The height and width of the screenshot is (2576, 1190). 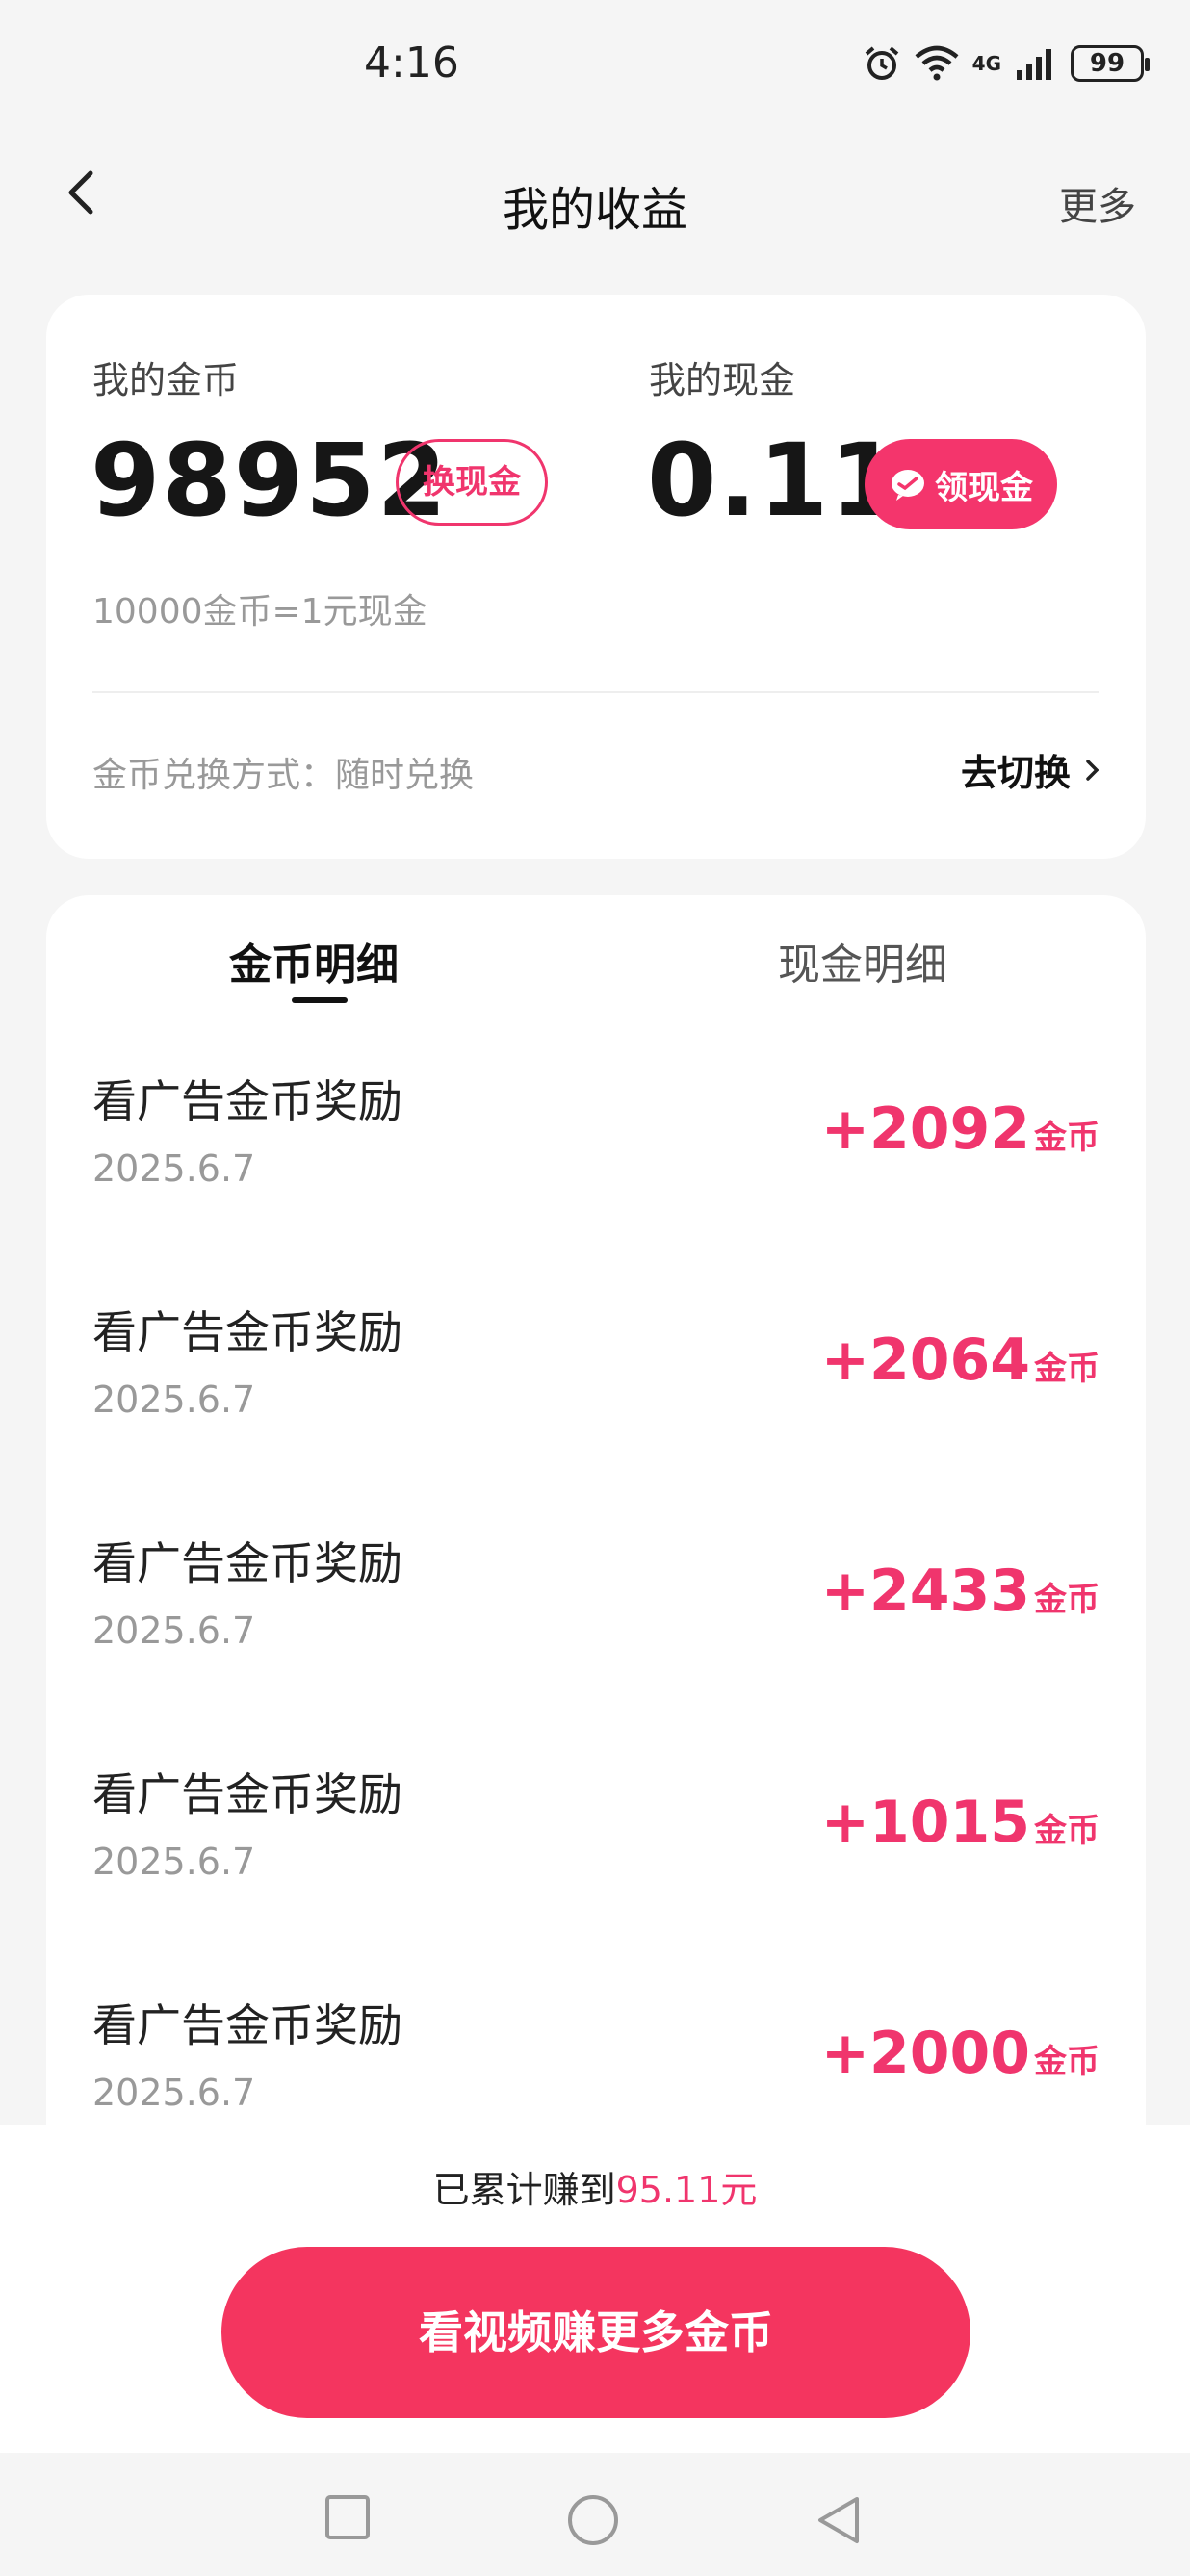 I want to click on withdraw-cash-button: 领现金, so click(x=961, y=484).